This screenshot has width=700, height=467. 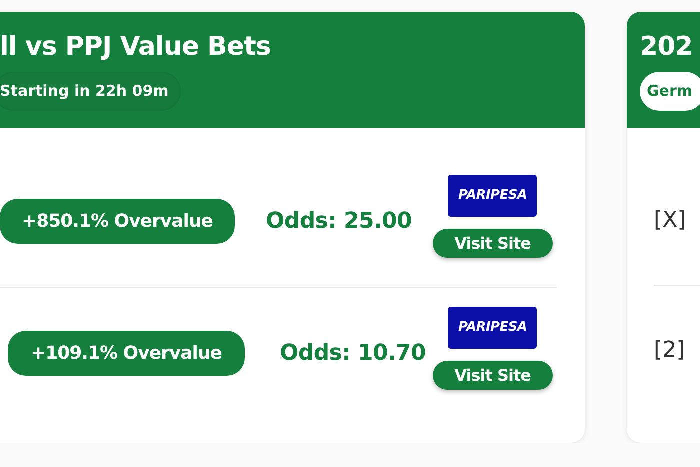 What do you see at coordinates (670, 91) in the screenshot?
I see `status-badge: Germ` at bounding box center [670, 91].